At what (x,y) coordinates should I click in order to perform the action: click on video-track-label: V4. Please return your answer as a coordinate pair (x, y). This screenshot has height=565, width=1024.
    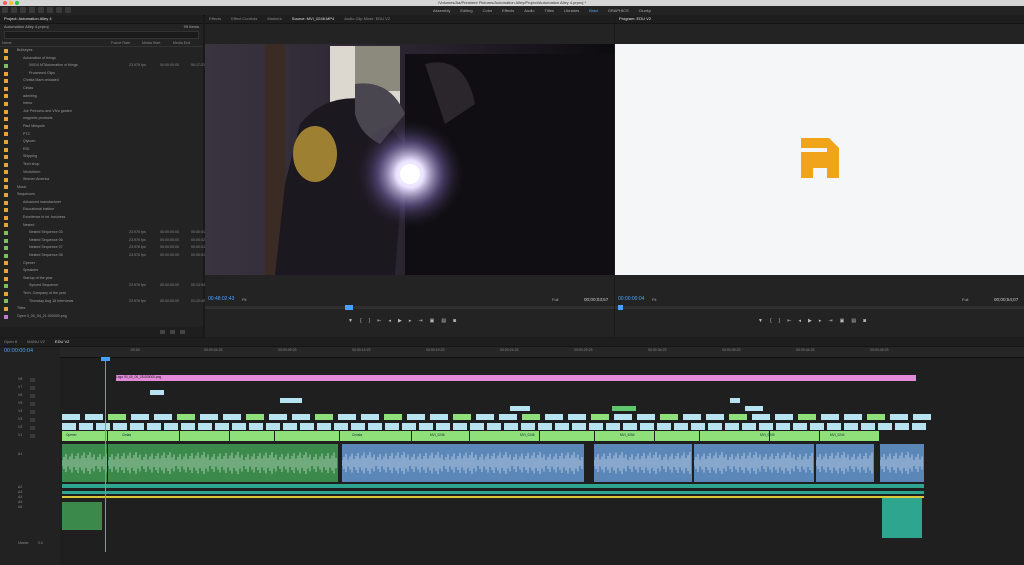
    Looking at the image, I should click on (48, 411).